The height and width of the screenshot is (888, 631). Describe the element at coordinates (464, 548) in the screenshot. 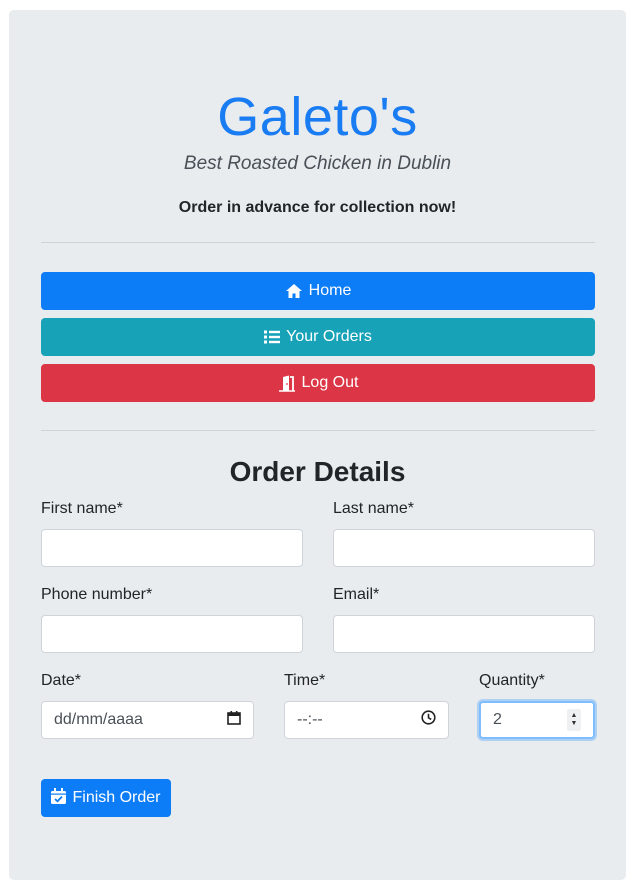

I see `last-name-field` at that location.